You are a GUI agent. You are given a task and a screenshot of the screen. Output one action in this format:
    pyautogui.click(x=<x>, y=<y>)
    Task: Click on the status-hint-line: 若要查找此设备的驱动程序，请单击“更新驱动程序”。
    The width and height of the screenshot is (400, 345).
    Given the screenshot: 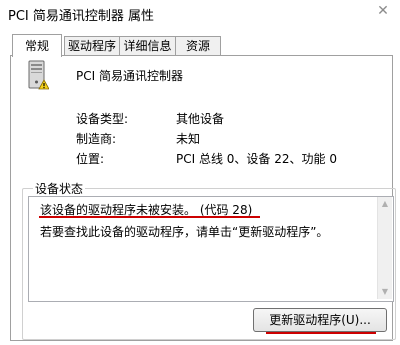 What is the action you would take?
    pyautogui.click(x=184, y=232)
    